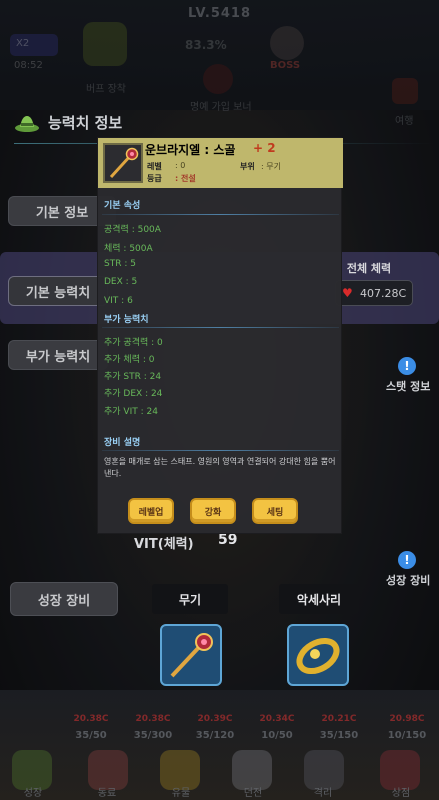  I want to click on part-label: 부위, so click(247, 166).